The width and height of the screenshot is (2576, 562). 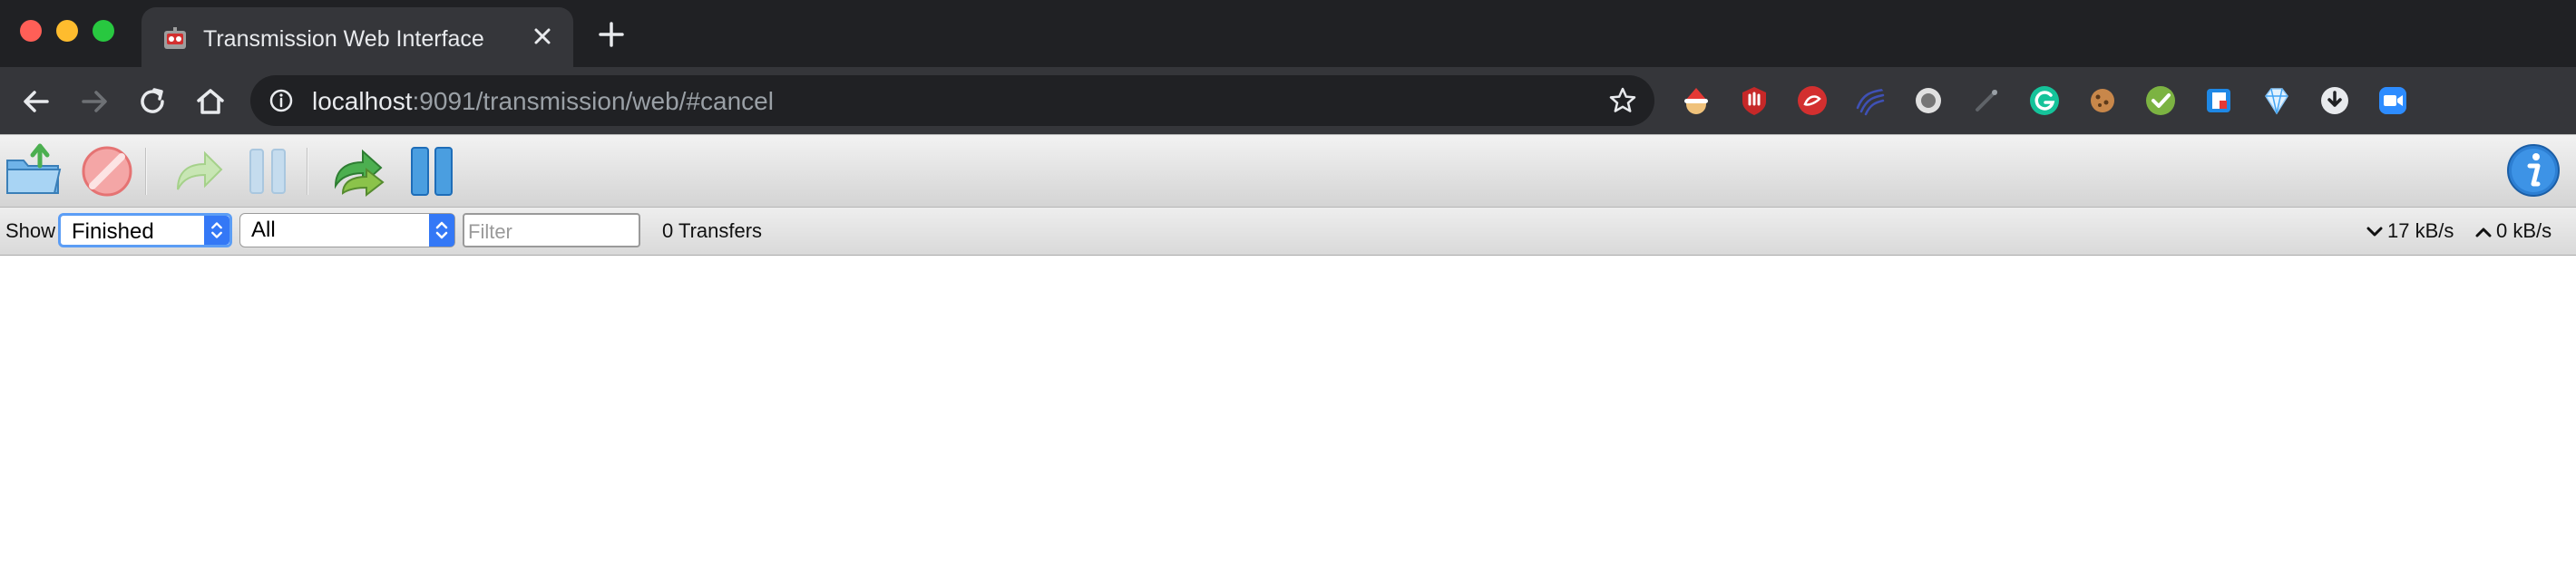 I want to click on tracker-filter-select: All, so click(x=347, y=230).